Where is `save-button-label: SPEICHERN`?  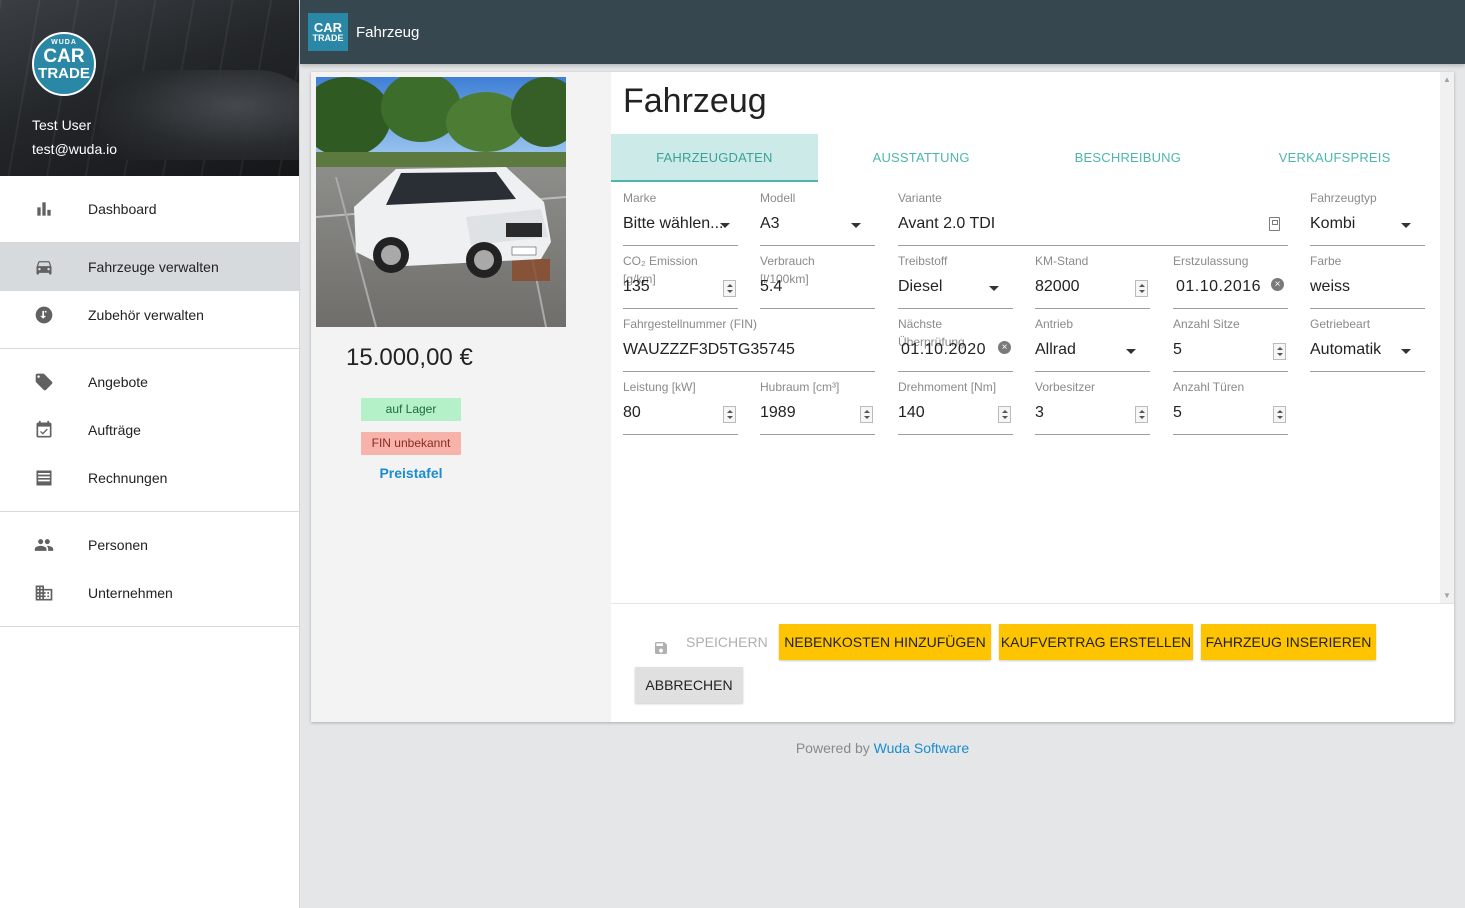 save-button-label: SPEICHERN is located at coordinates (727, 642).